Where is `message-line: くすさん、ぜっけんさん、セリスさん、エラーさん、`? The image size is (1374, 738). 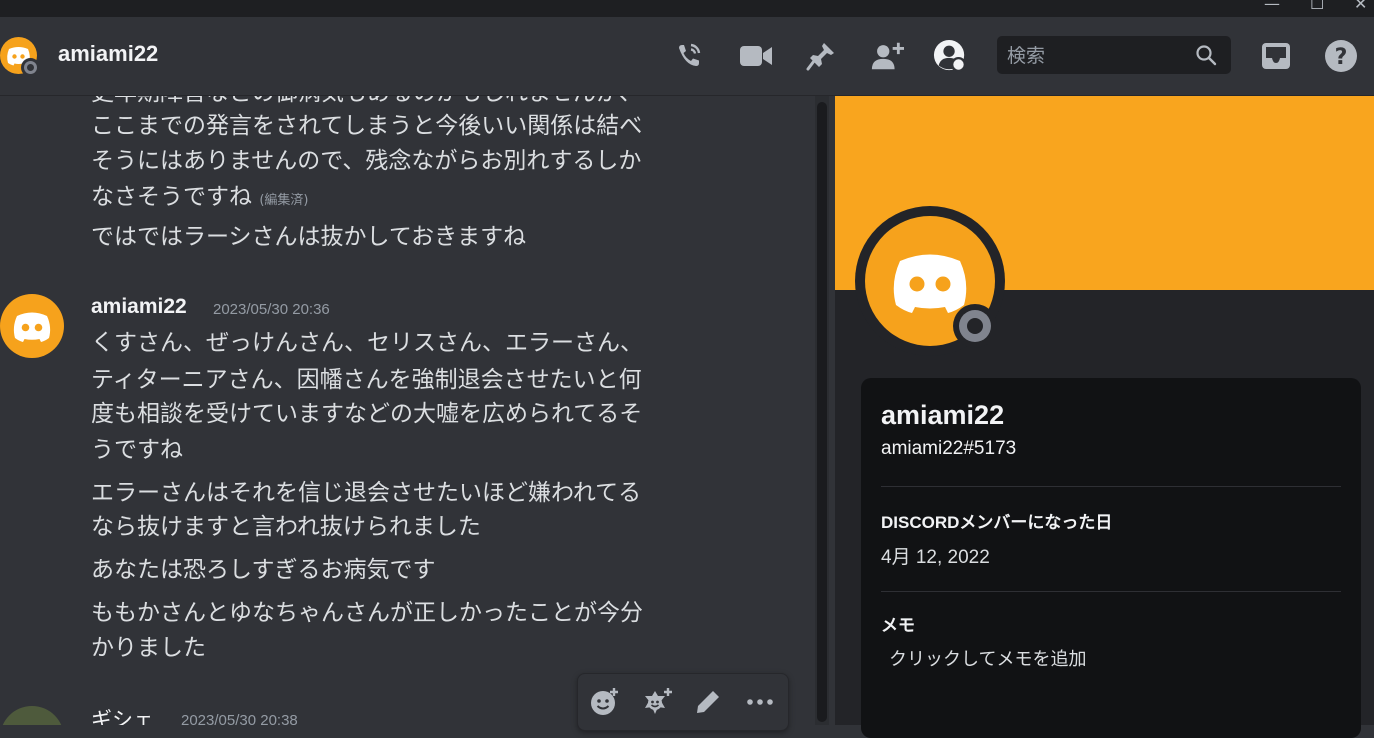
message-line: くすさん、ぜっけんさん、セリスさん、エラーさん、 is located at coordinates (367, 343).